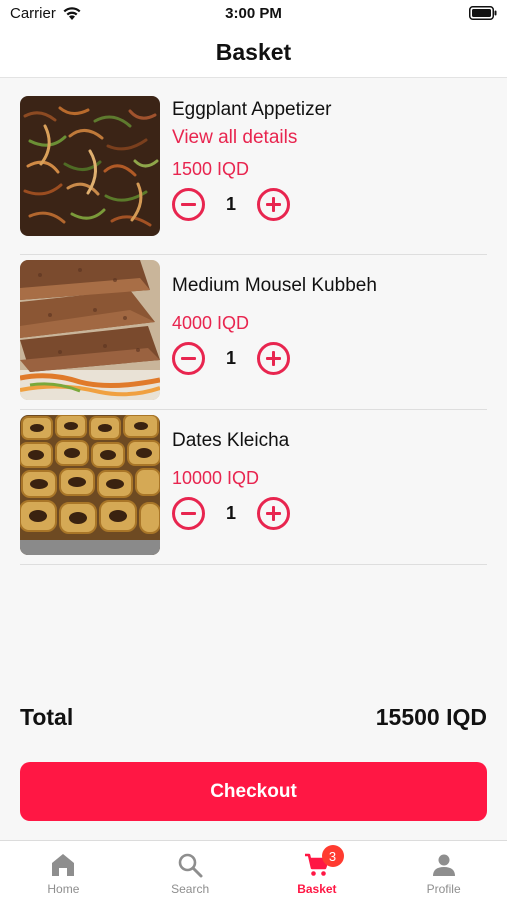  I want to click on tab-label: Basket, so click(317, 889).